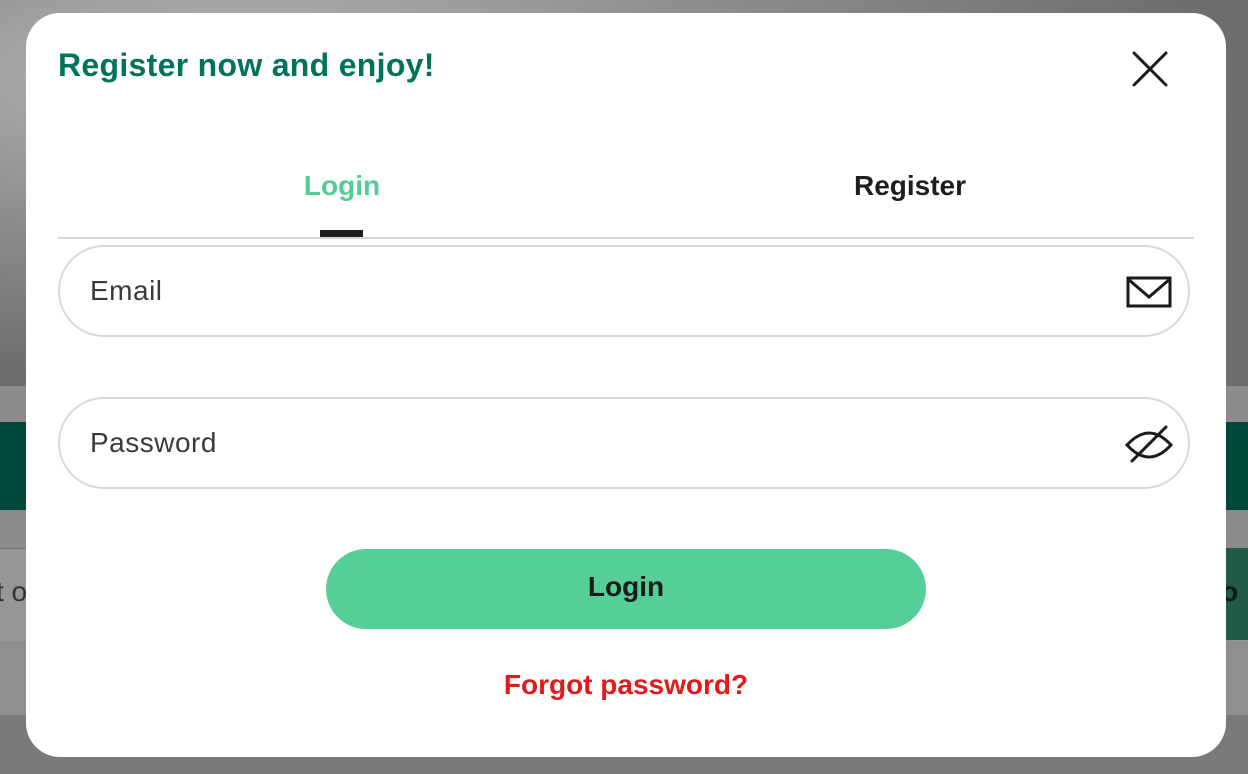  I want to click on forgot-password-link: Forgot password?, so click(626, 685).